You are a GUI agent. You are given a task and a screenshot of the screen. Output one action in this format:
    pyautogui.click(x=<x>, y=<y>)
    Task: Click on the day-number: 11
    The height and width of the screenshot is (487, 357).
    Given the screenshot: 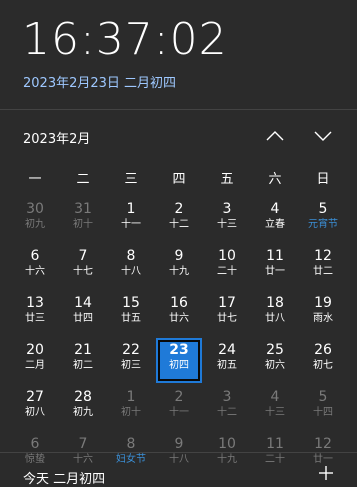 What is the action you would take?
    pyautogui.click(x=275, y=444)
    